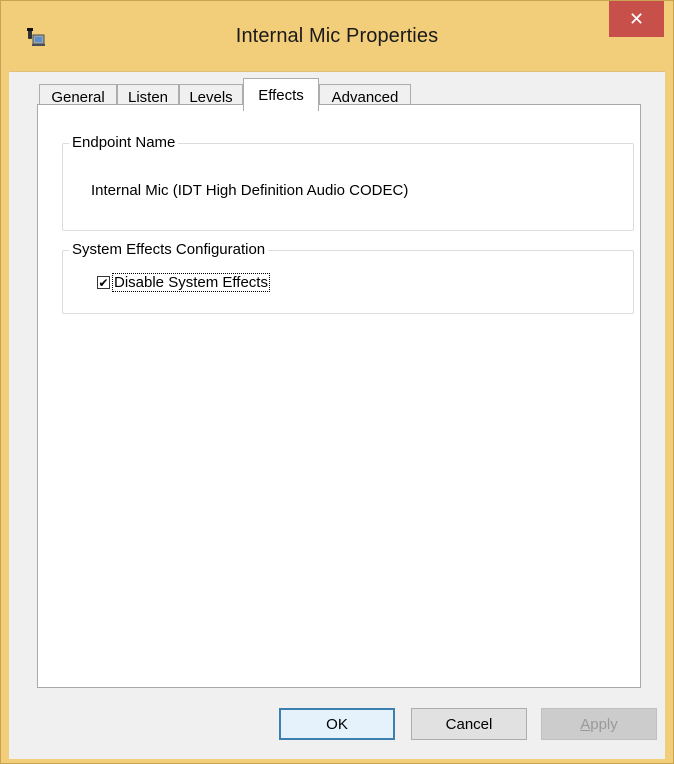 The width and height of the screenshot is (674, 764). I want to click on ok-button: OK, so click(337, 724).